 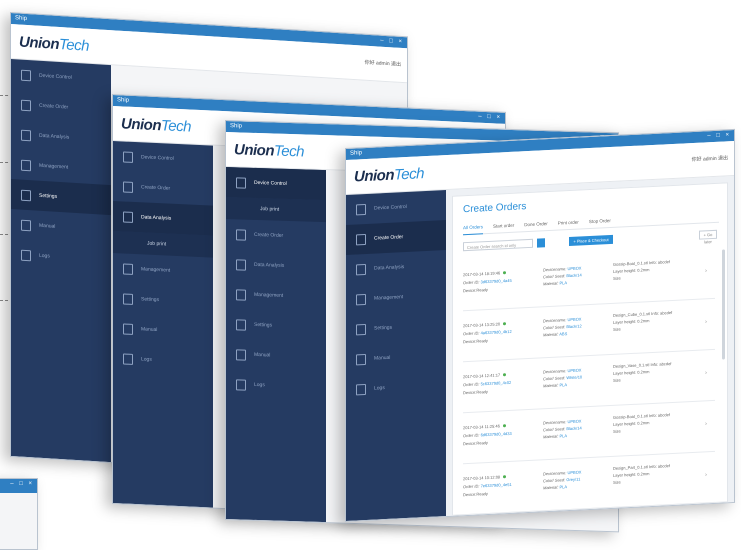 I want to click on tab-all-orders: All Orders, so click(x=473, y=228).